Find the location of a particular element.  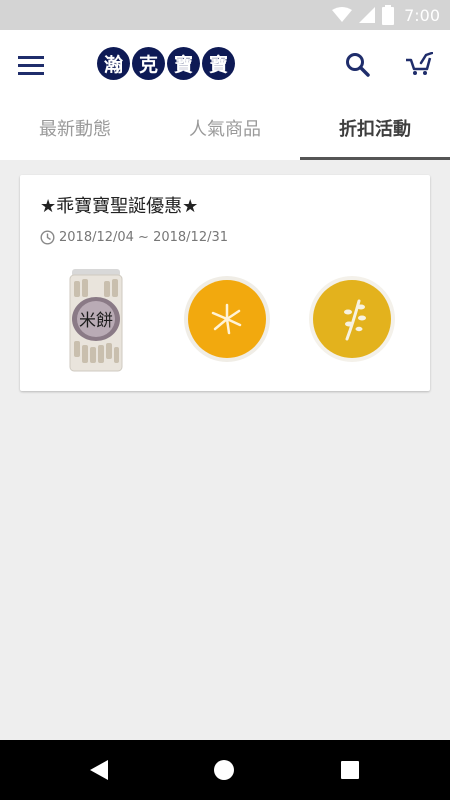

app-bar: 瀚 克 寶 寶 is located at coordinates (225, 65).